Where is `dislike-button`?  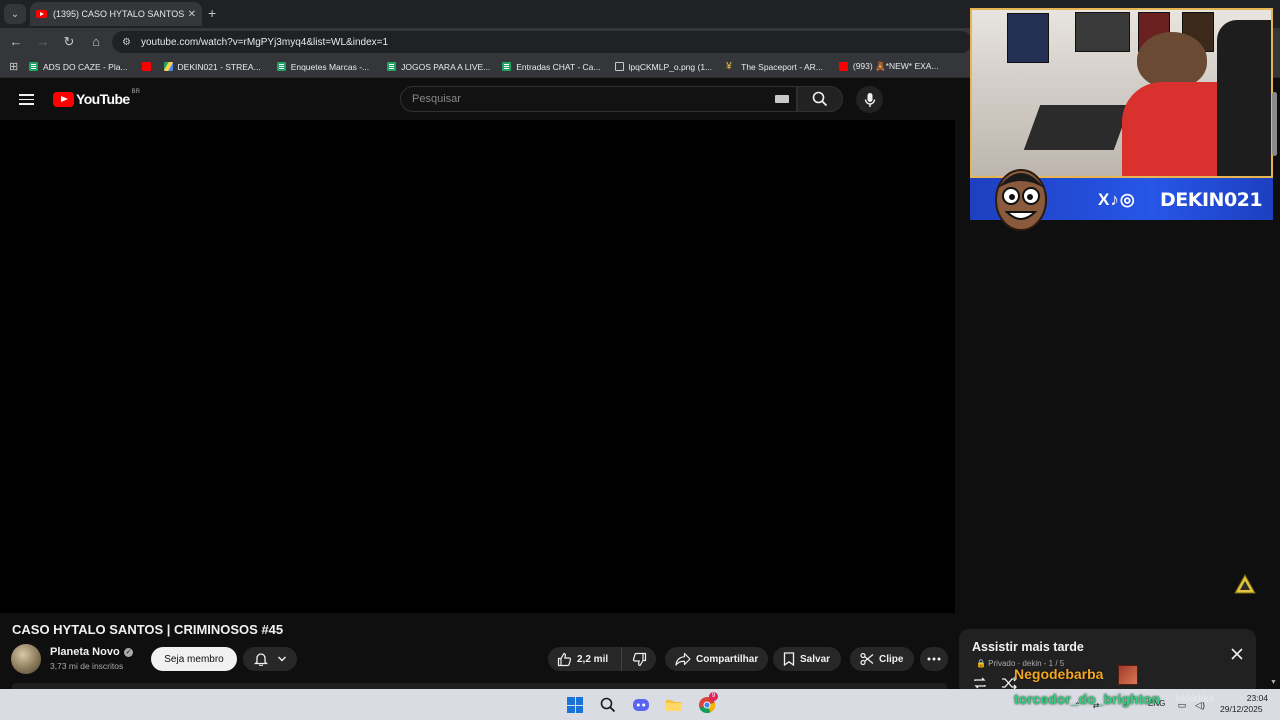
dislike-button is located at coordinates (639, 659).